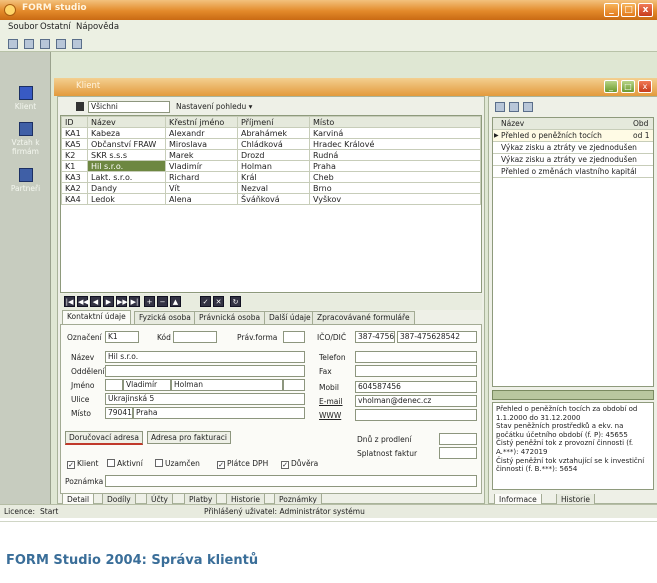 The height and width of the screenshot is (583, 657). Describe the element at coordinates (458, 439) in the screenshot. I see `dnu-z-prodleni-field` at that location.